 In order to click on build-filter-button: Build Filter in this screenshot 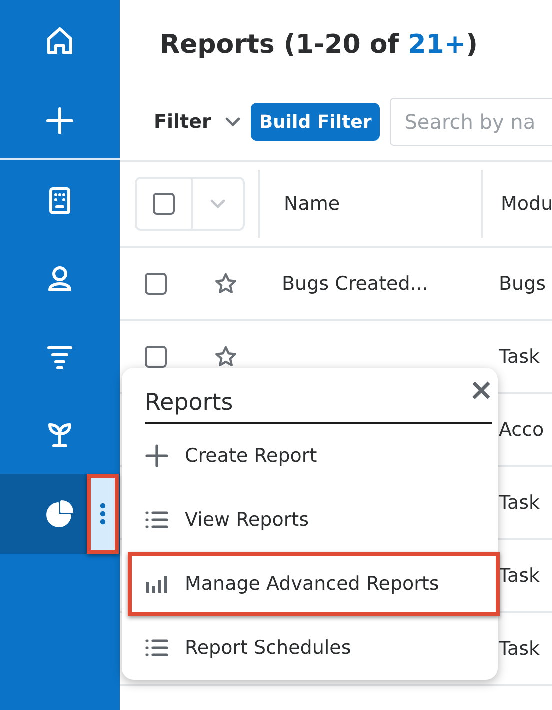, I will do `click(315, 122)`.